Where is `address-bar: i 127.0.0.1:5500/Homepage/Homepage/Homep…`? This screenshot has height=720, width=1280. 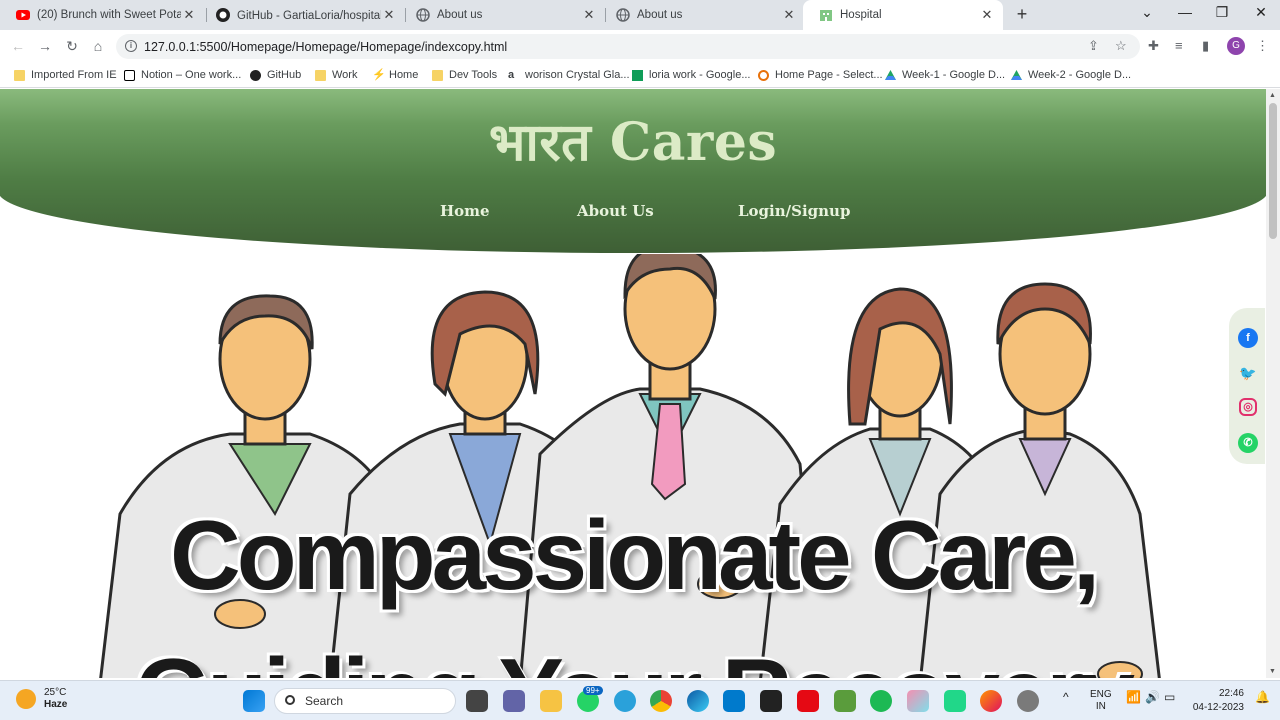 address-bar: i 127.0.0.1:5500/Homepage/Homepage/Homep… is located at coordinates (628, 46).